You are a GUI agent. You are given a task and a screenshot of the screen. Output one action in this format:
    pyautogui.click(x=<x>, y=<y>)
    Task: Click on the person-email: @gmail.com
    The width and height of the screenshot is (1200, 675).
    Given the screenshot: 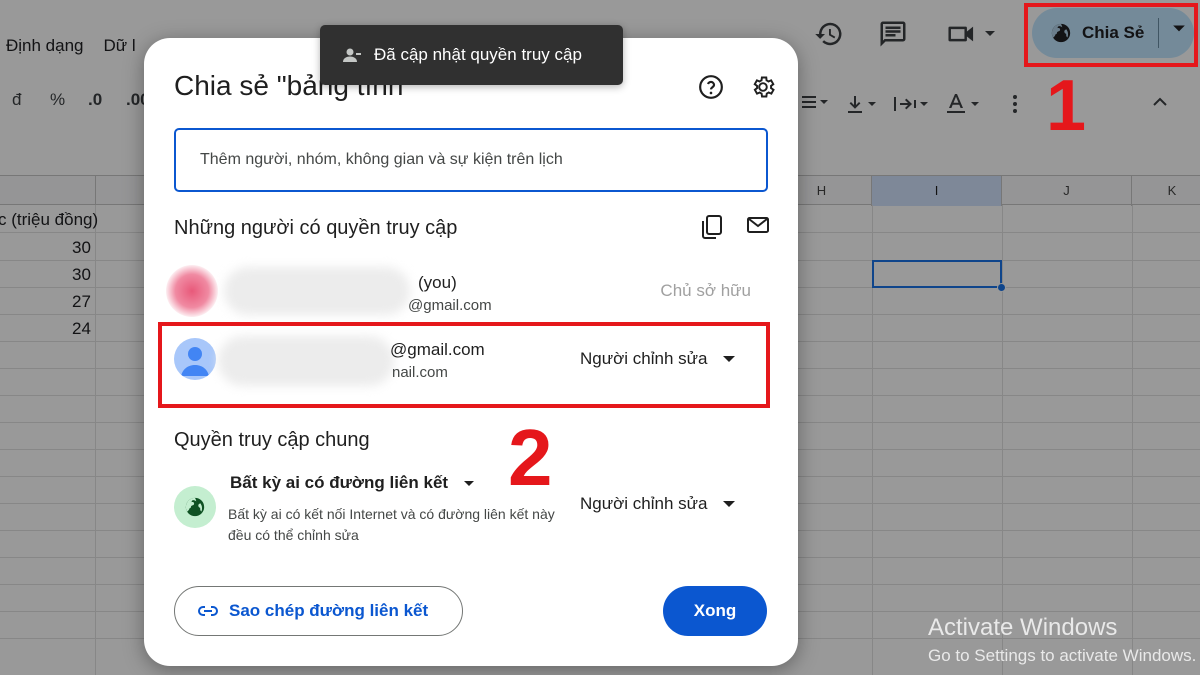 What is the action you would take?
    pyautogui.click(x=450, y=305)
    